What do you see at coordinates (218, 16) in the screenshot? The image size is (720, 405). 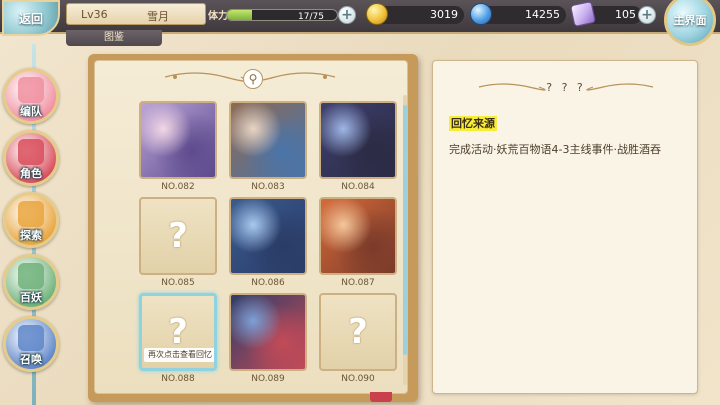 I see `stamina-label: 体力` at bounding box center [218, 16].